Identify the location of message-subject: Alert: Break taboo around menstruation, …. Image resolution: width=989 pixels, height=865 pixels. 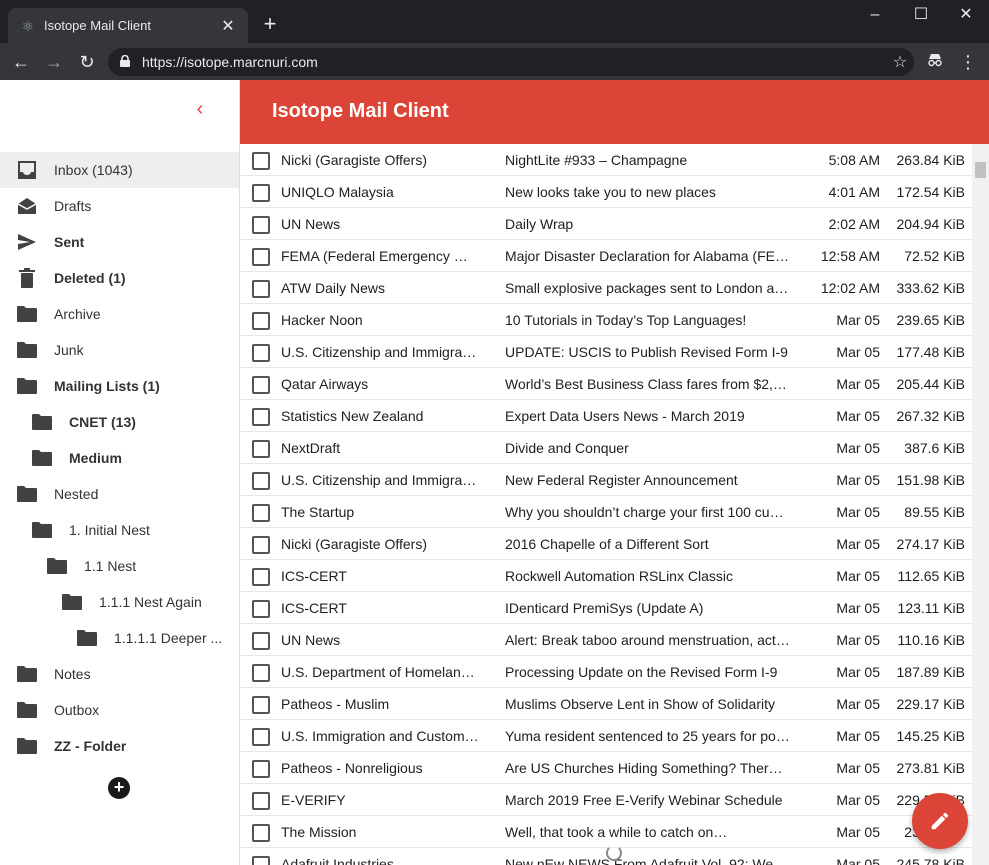
(647, 640).